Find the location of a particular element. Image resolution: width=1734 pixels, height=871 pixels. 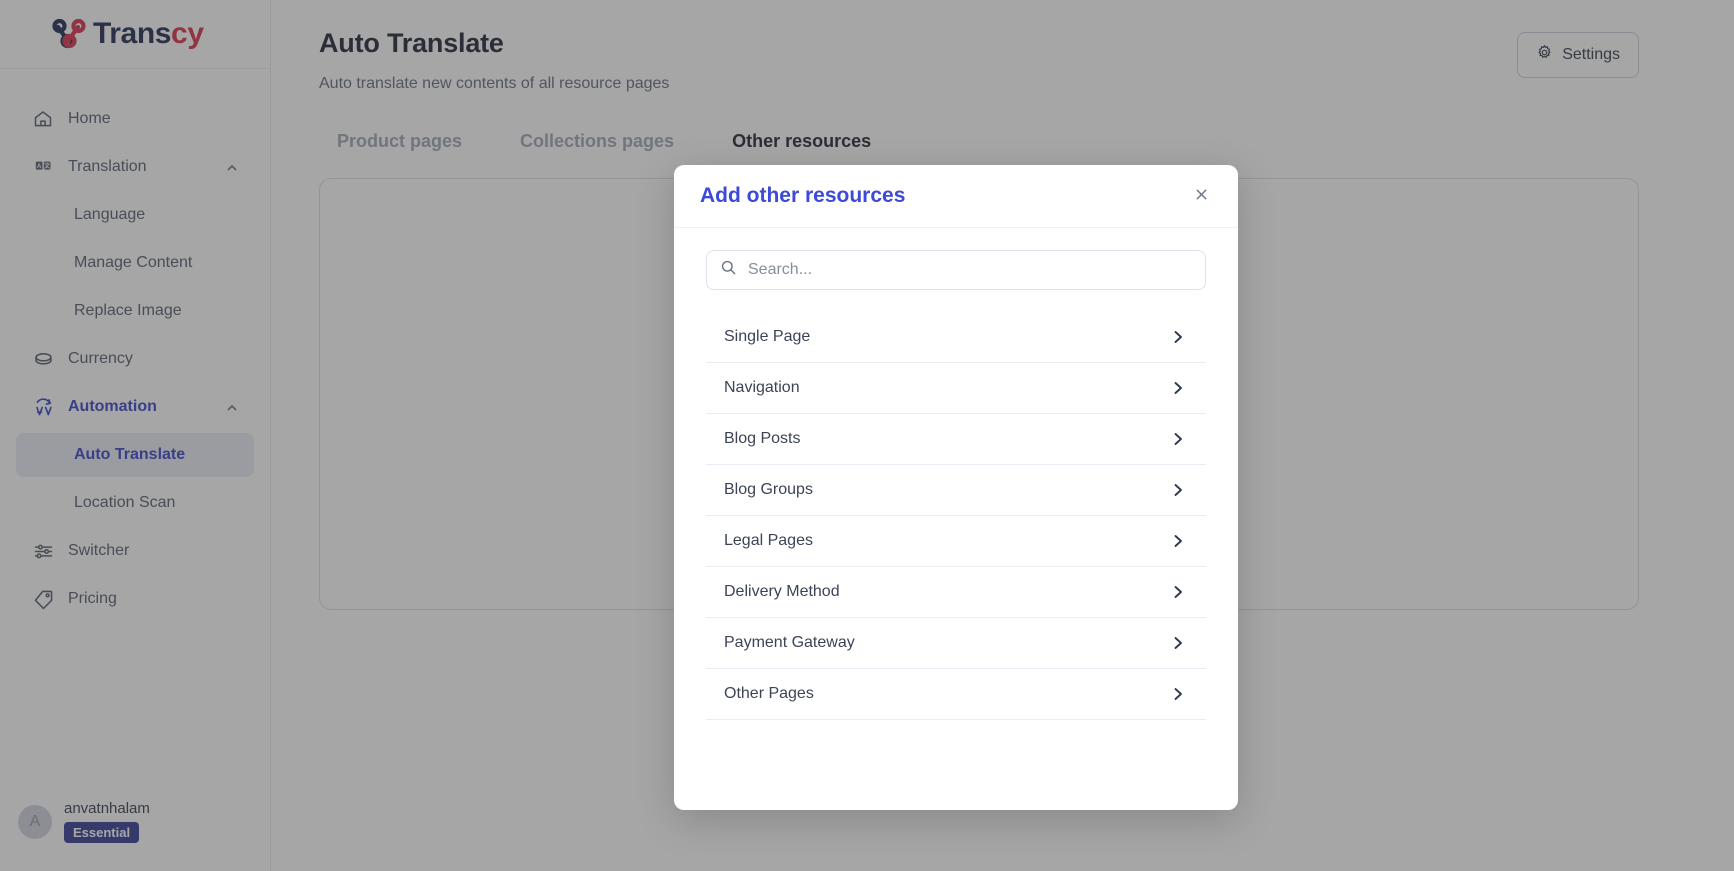

resource-item-legal-pages: Legal Pages is located at coordinates (956, 541).